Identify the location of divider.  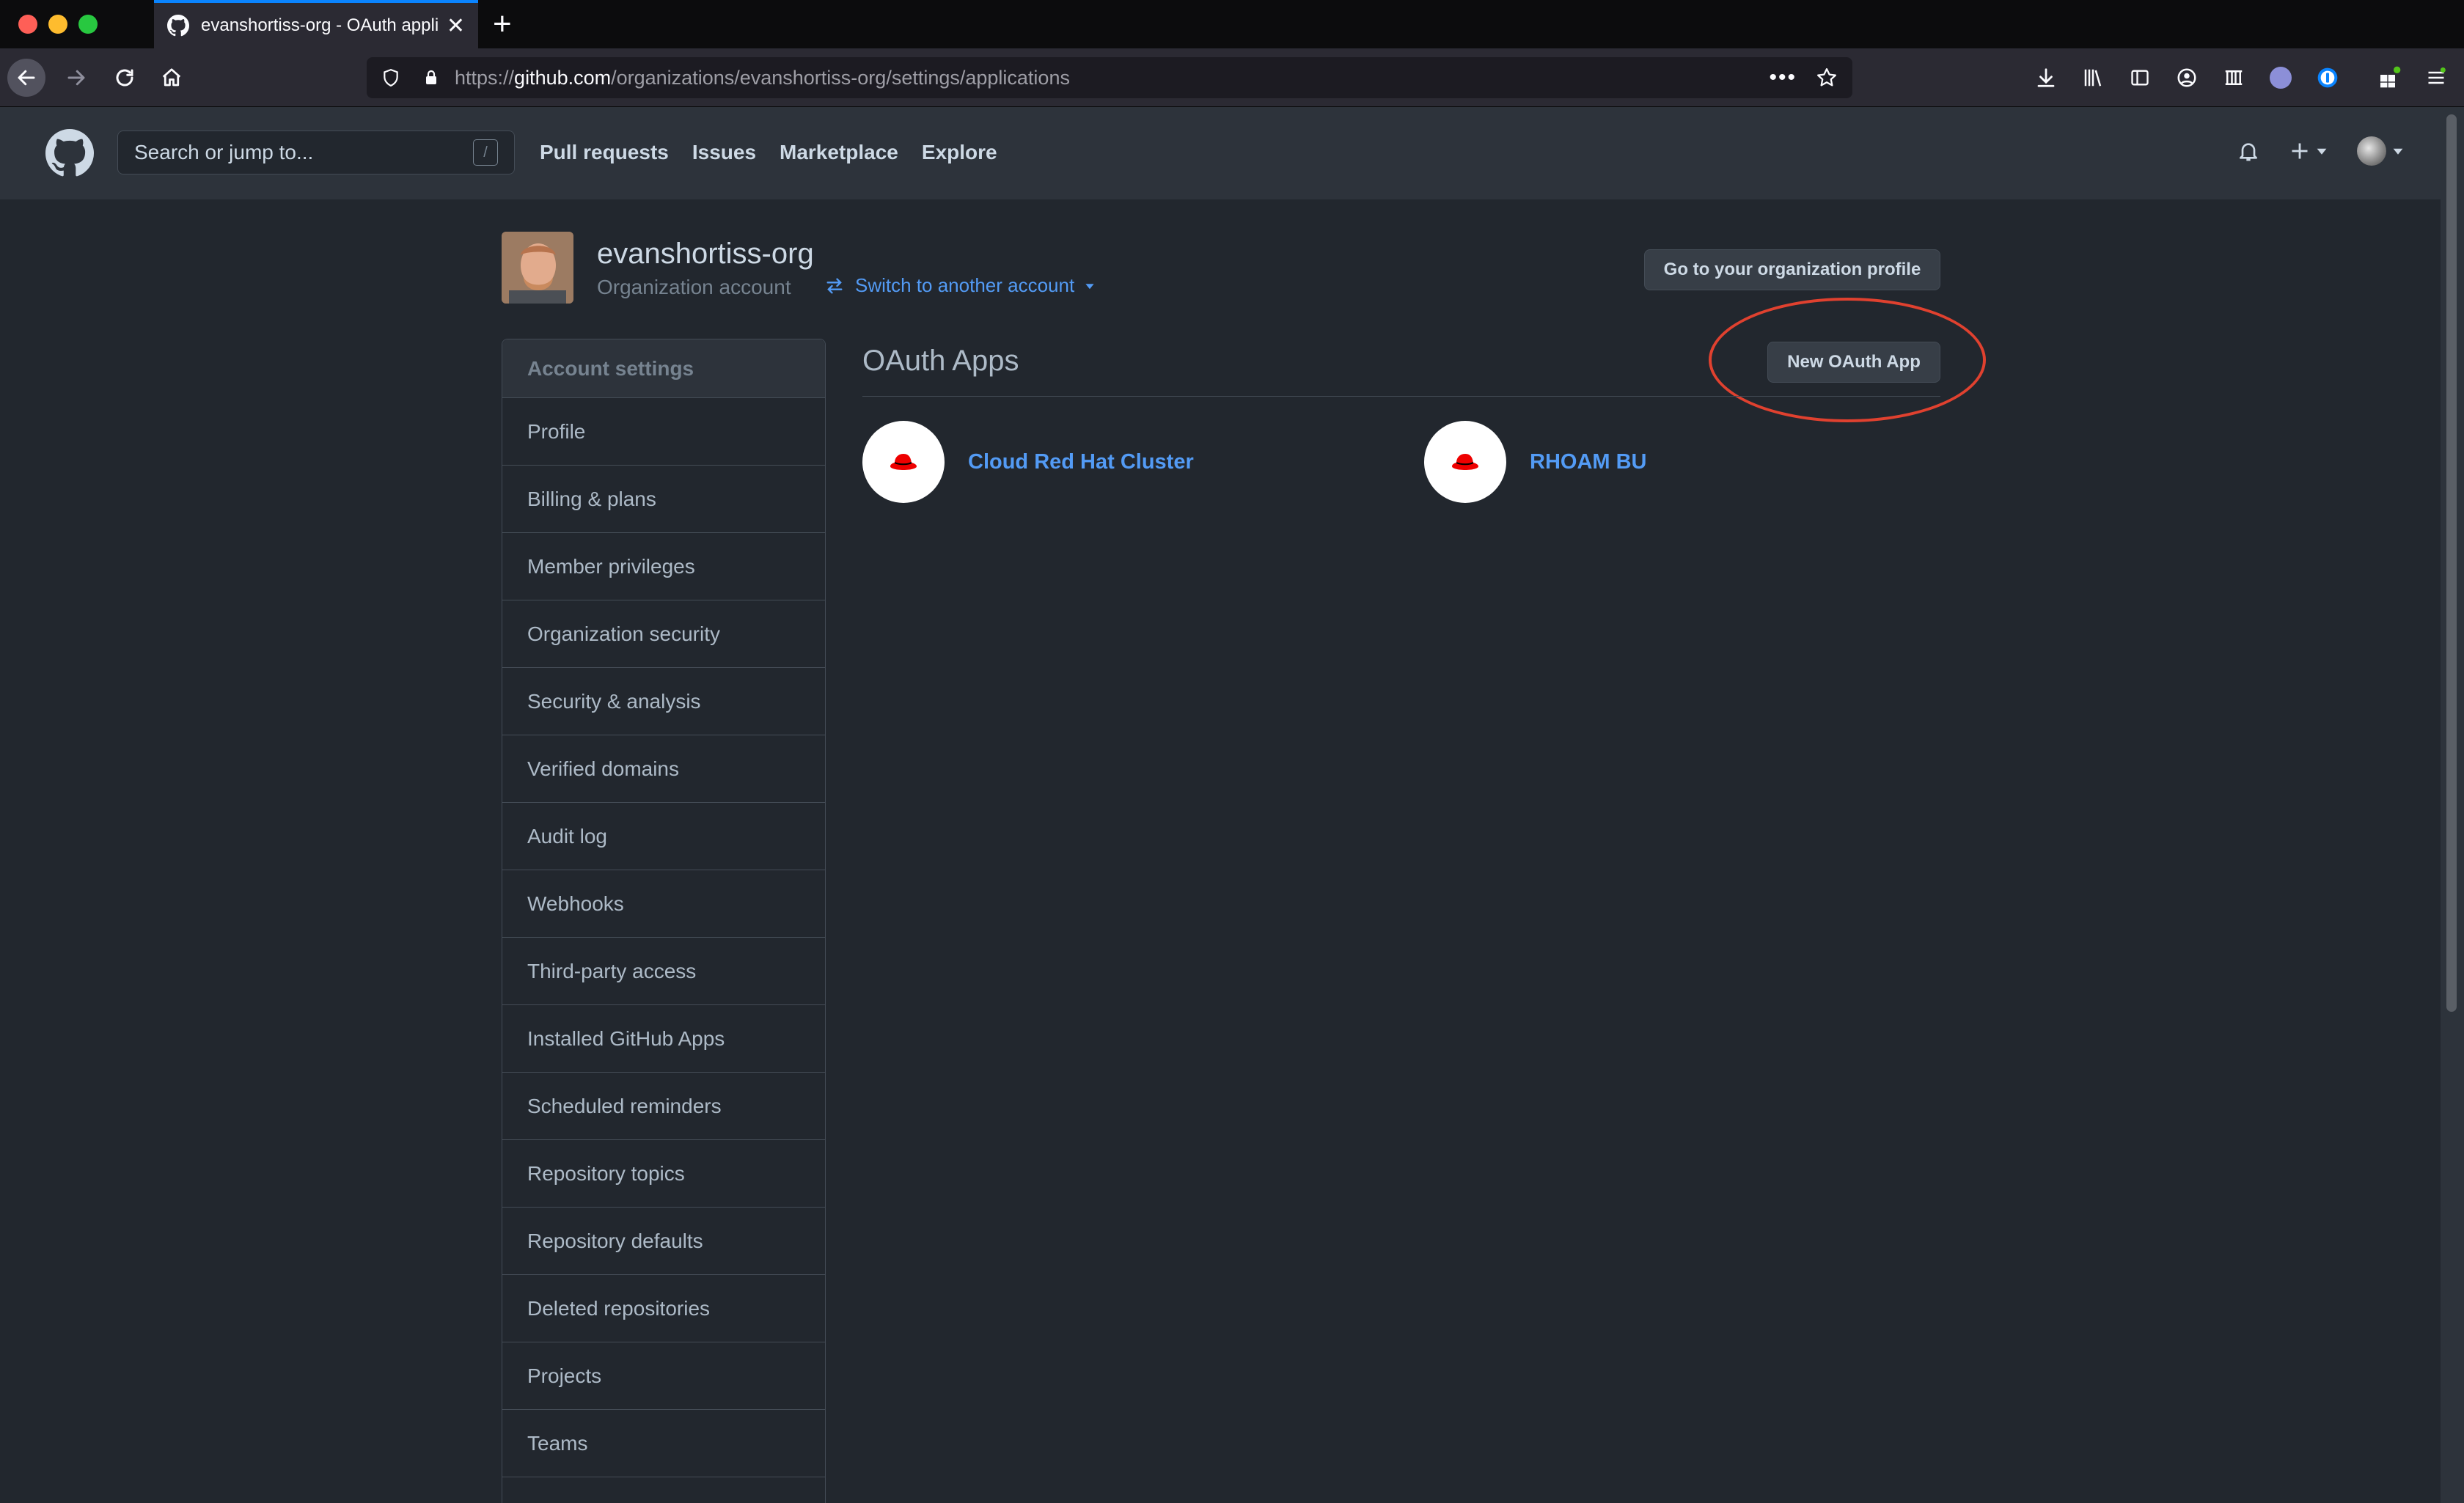
(1401, 396).